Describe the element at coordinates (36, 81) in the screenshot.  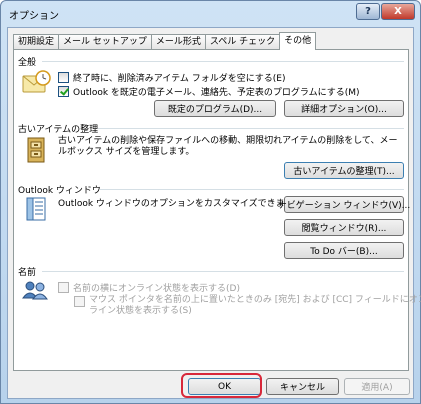
I see `envelope-clock-icon` at that location.